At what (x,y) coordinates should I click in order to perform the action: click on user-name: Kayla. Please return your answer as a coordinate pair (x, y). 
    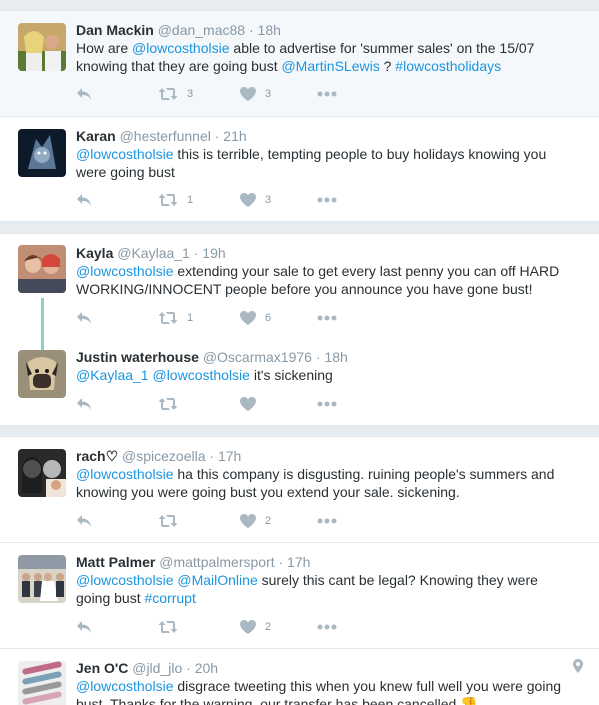
    Looking at the image, I should click on (94, 253).